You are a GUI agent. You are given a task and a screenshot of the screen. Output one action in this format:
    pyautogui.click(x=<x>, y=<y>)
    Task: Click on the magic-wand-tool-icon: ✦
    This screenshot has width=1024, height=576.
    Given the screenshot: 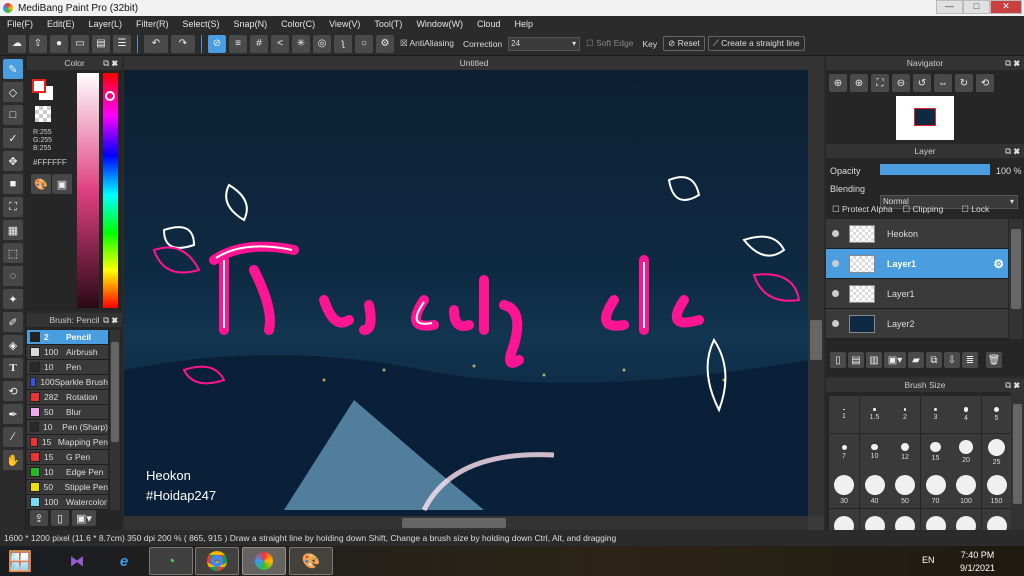 What is the action you would take?
    pyautogui.click(x=13, y=299)
    